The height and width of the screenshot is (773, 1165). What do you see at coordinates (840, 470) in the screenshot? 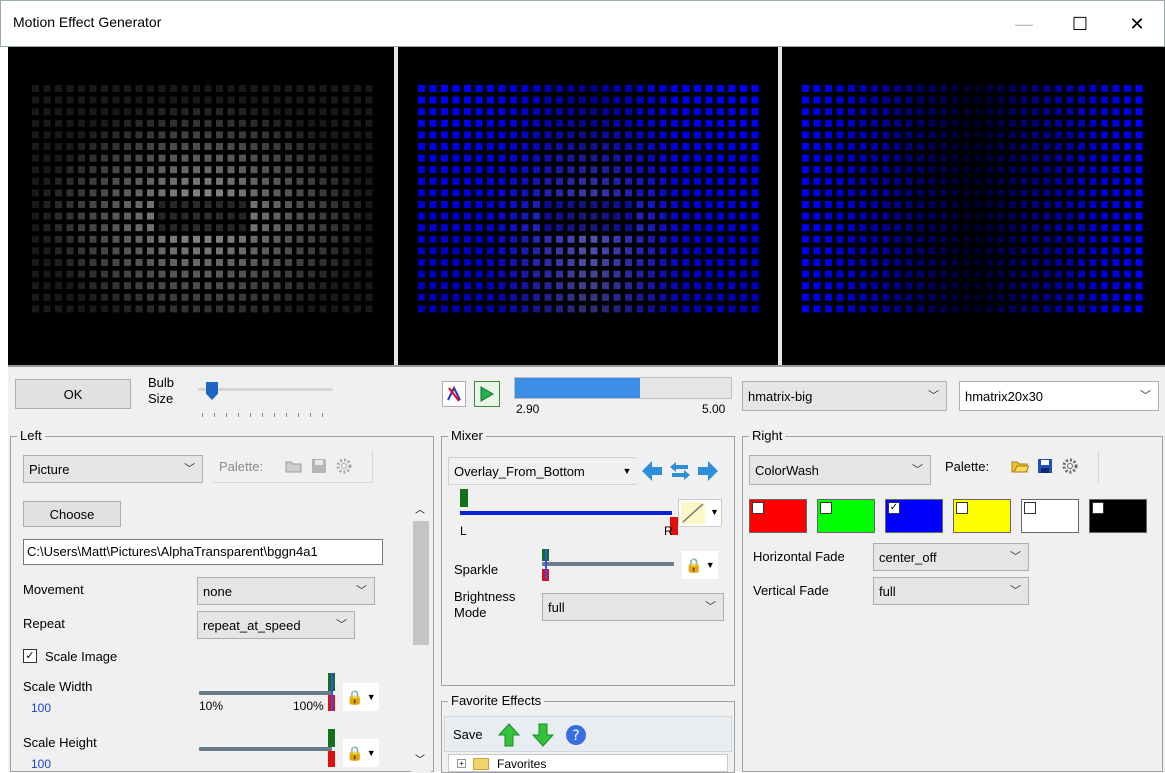
I see `right-effect-select: ColorWash ﹀` at bounding box center [840, 470].